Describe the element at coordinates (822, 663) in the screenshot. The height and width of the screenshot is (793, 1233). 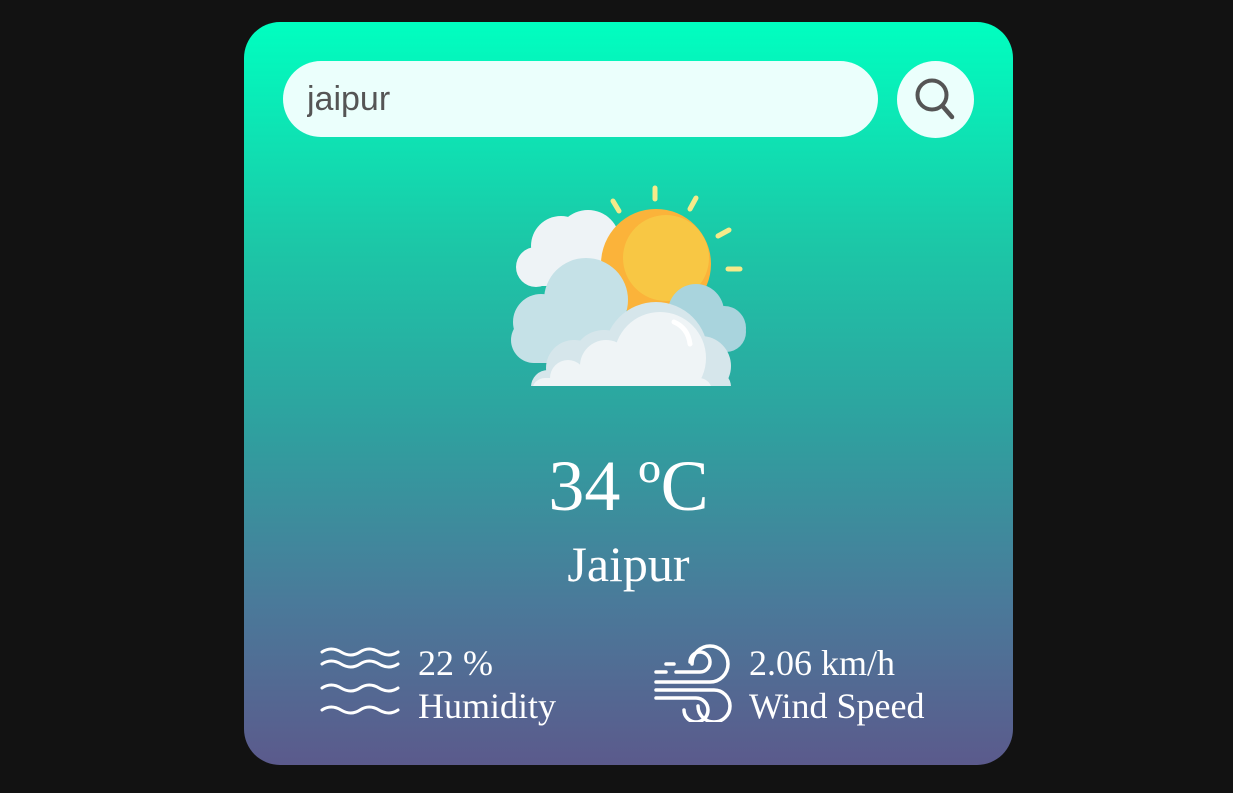
I see `wind-speed-value: 2.06 km/h` at that location.